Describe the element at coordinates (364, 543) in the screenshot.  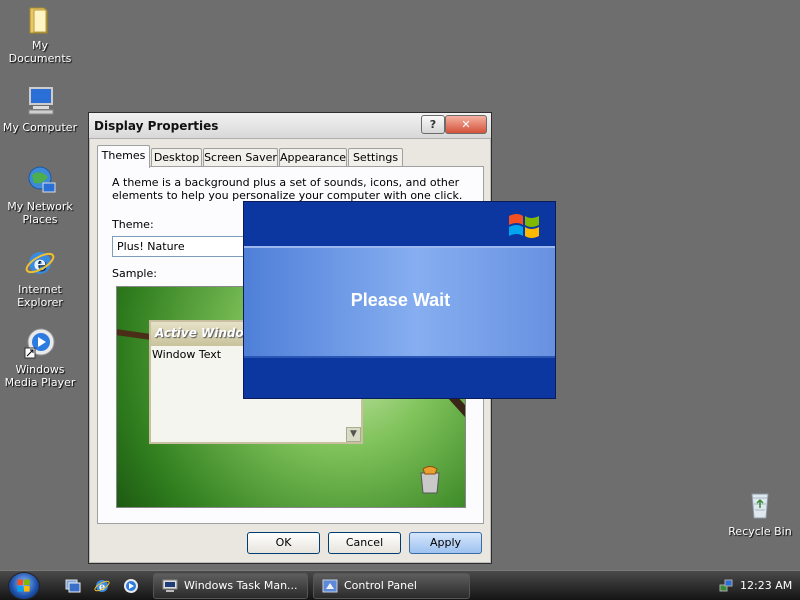
I see `cancel-button: Cancel` at that location.